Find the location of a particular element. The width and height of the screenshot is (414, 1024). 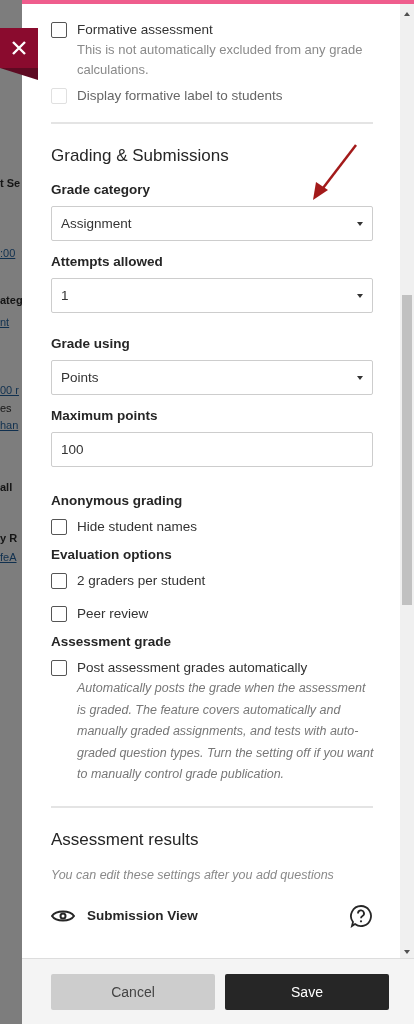

input-field: 100 is located at coordinates (212, 449).